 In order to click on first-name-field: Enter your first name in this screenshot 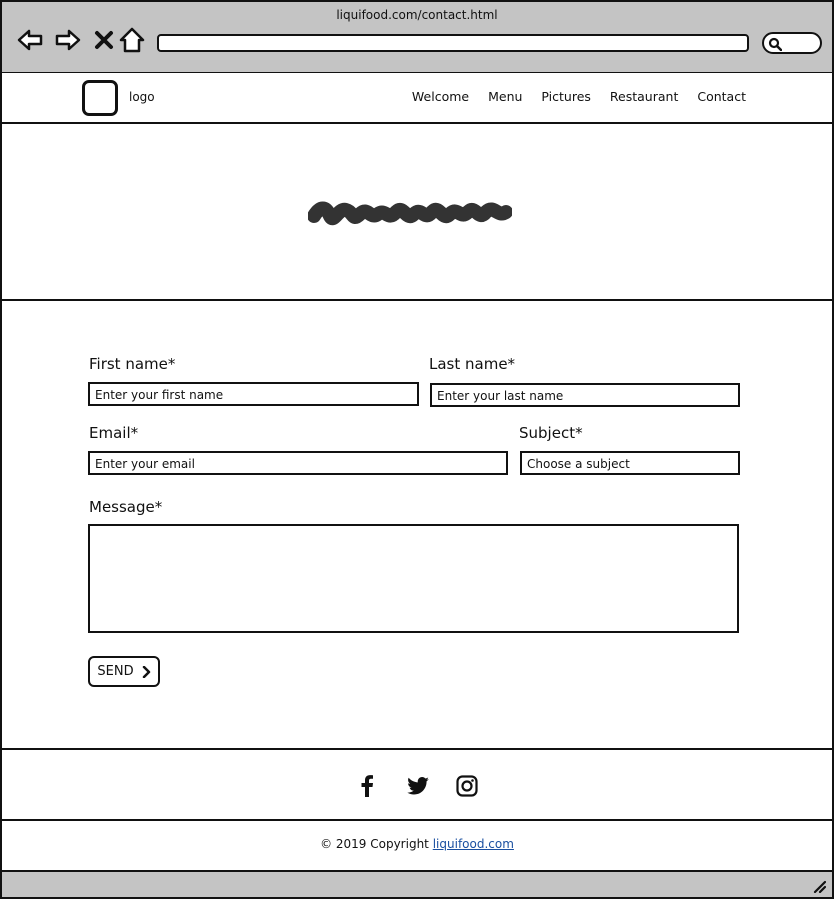, I will do `click(253, 394)`.